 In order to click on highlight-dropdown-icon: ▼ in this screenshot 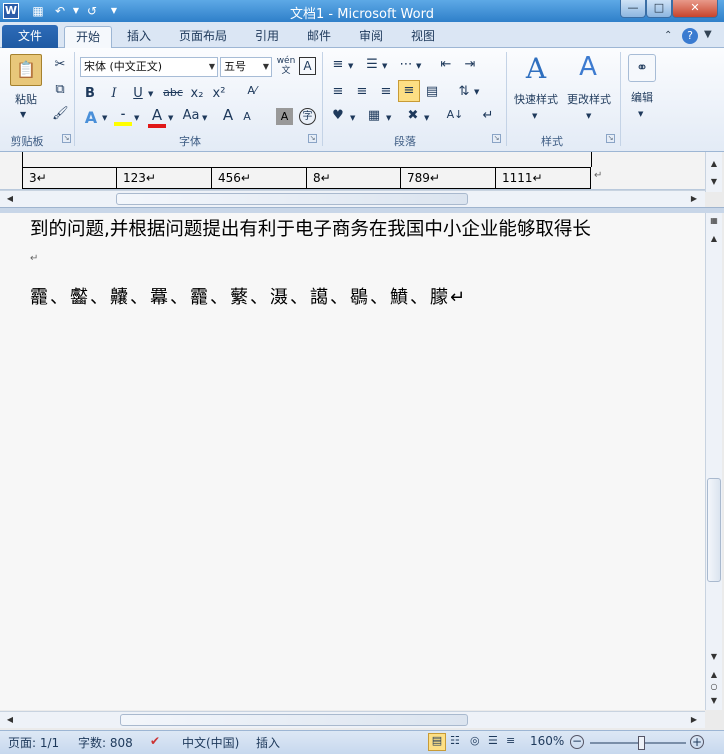, I will do `click(136, 118)`.